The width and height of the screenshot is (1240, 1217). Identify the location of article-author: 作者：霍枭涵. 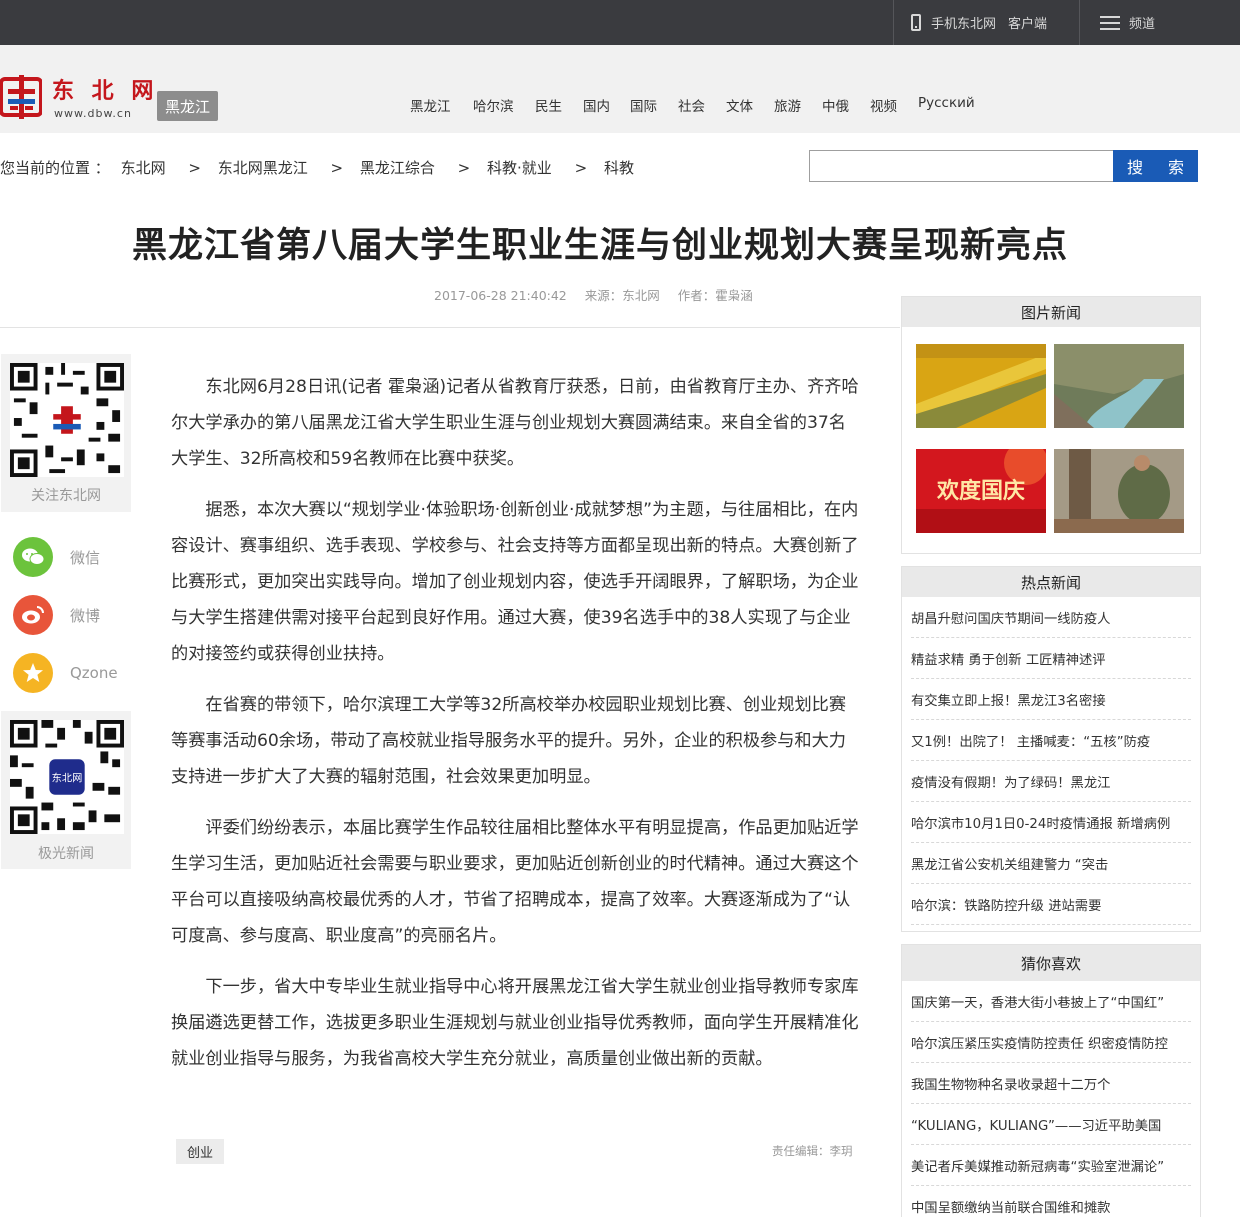
(715, 295).